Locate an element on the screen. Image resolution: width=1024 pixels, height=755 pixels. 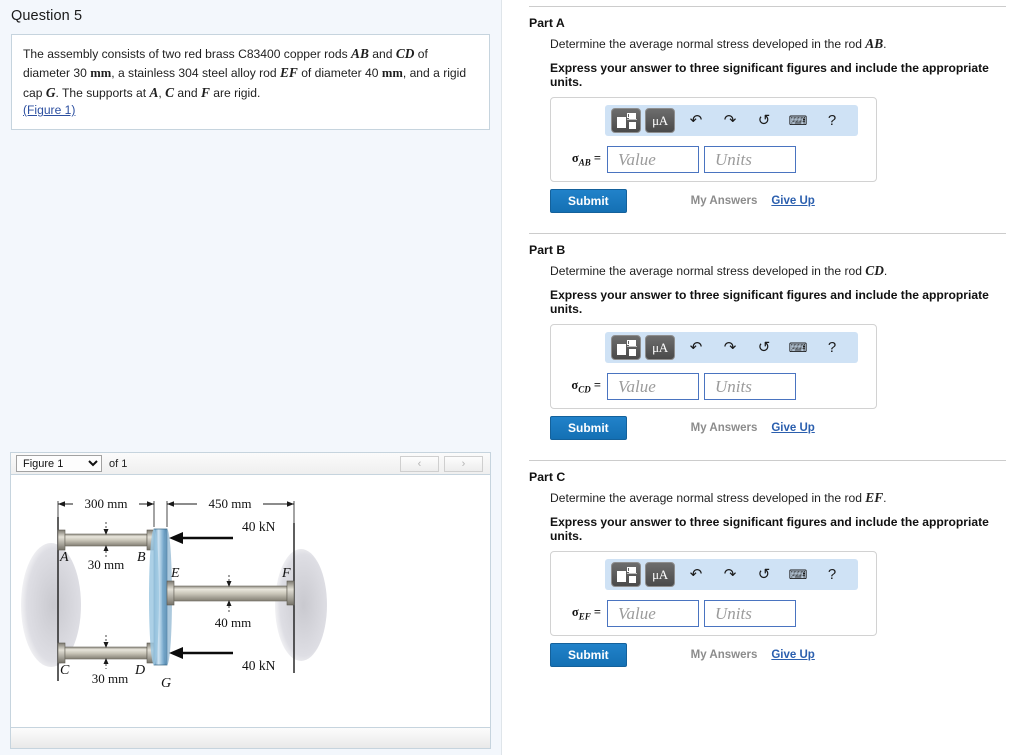
part-c-sigma-label: σEF = is located at coordinates (586, 613).